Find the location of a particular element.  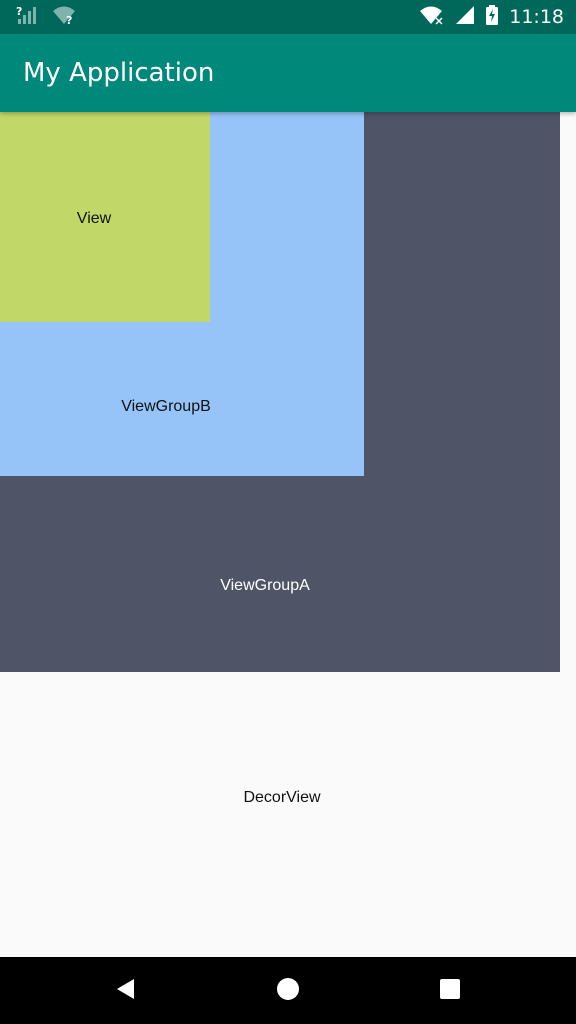

status-right-icons: 11:18 is located at coordinates (491, 17).